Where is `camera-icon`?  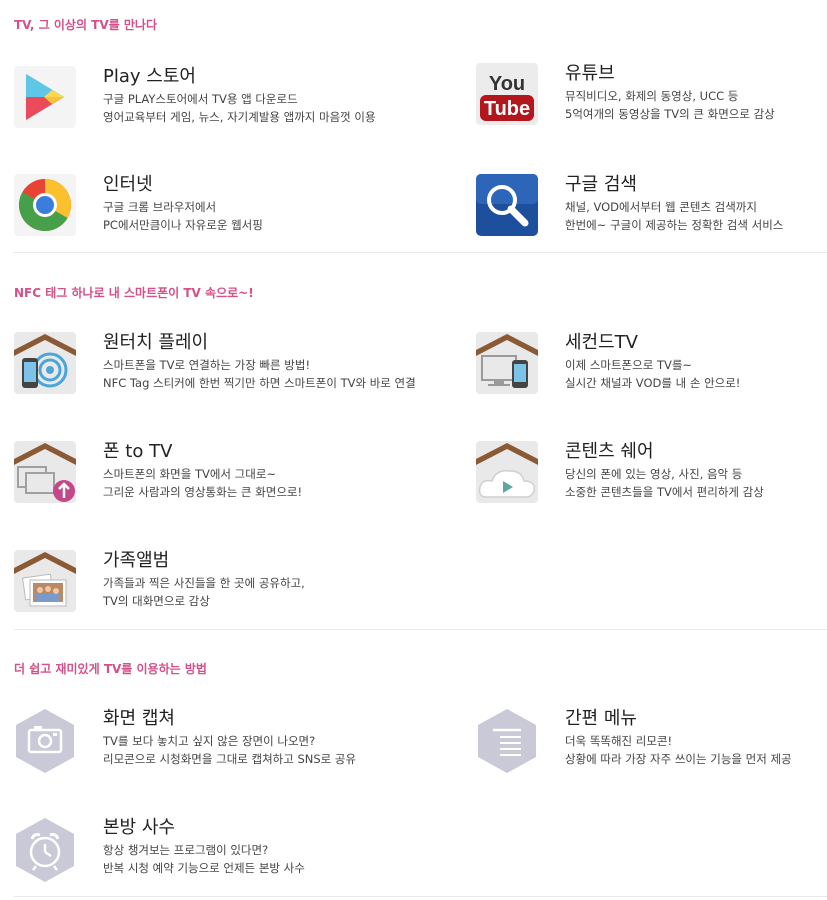 camera-icon is located at coordinates (45, 740).